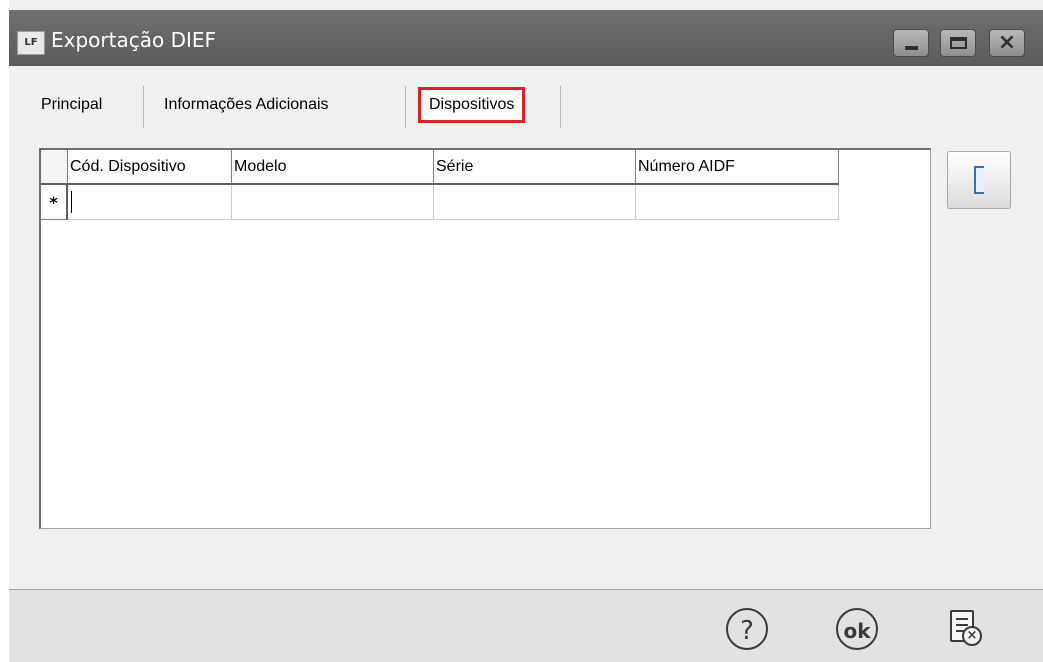 This screenshot has height=662, width=1043. I want to click on maximize-icon, so click(958, 43).